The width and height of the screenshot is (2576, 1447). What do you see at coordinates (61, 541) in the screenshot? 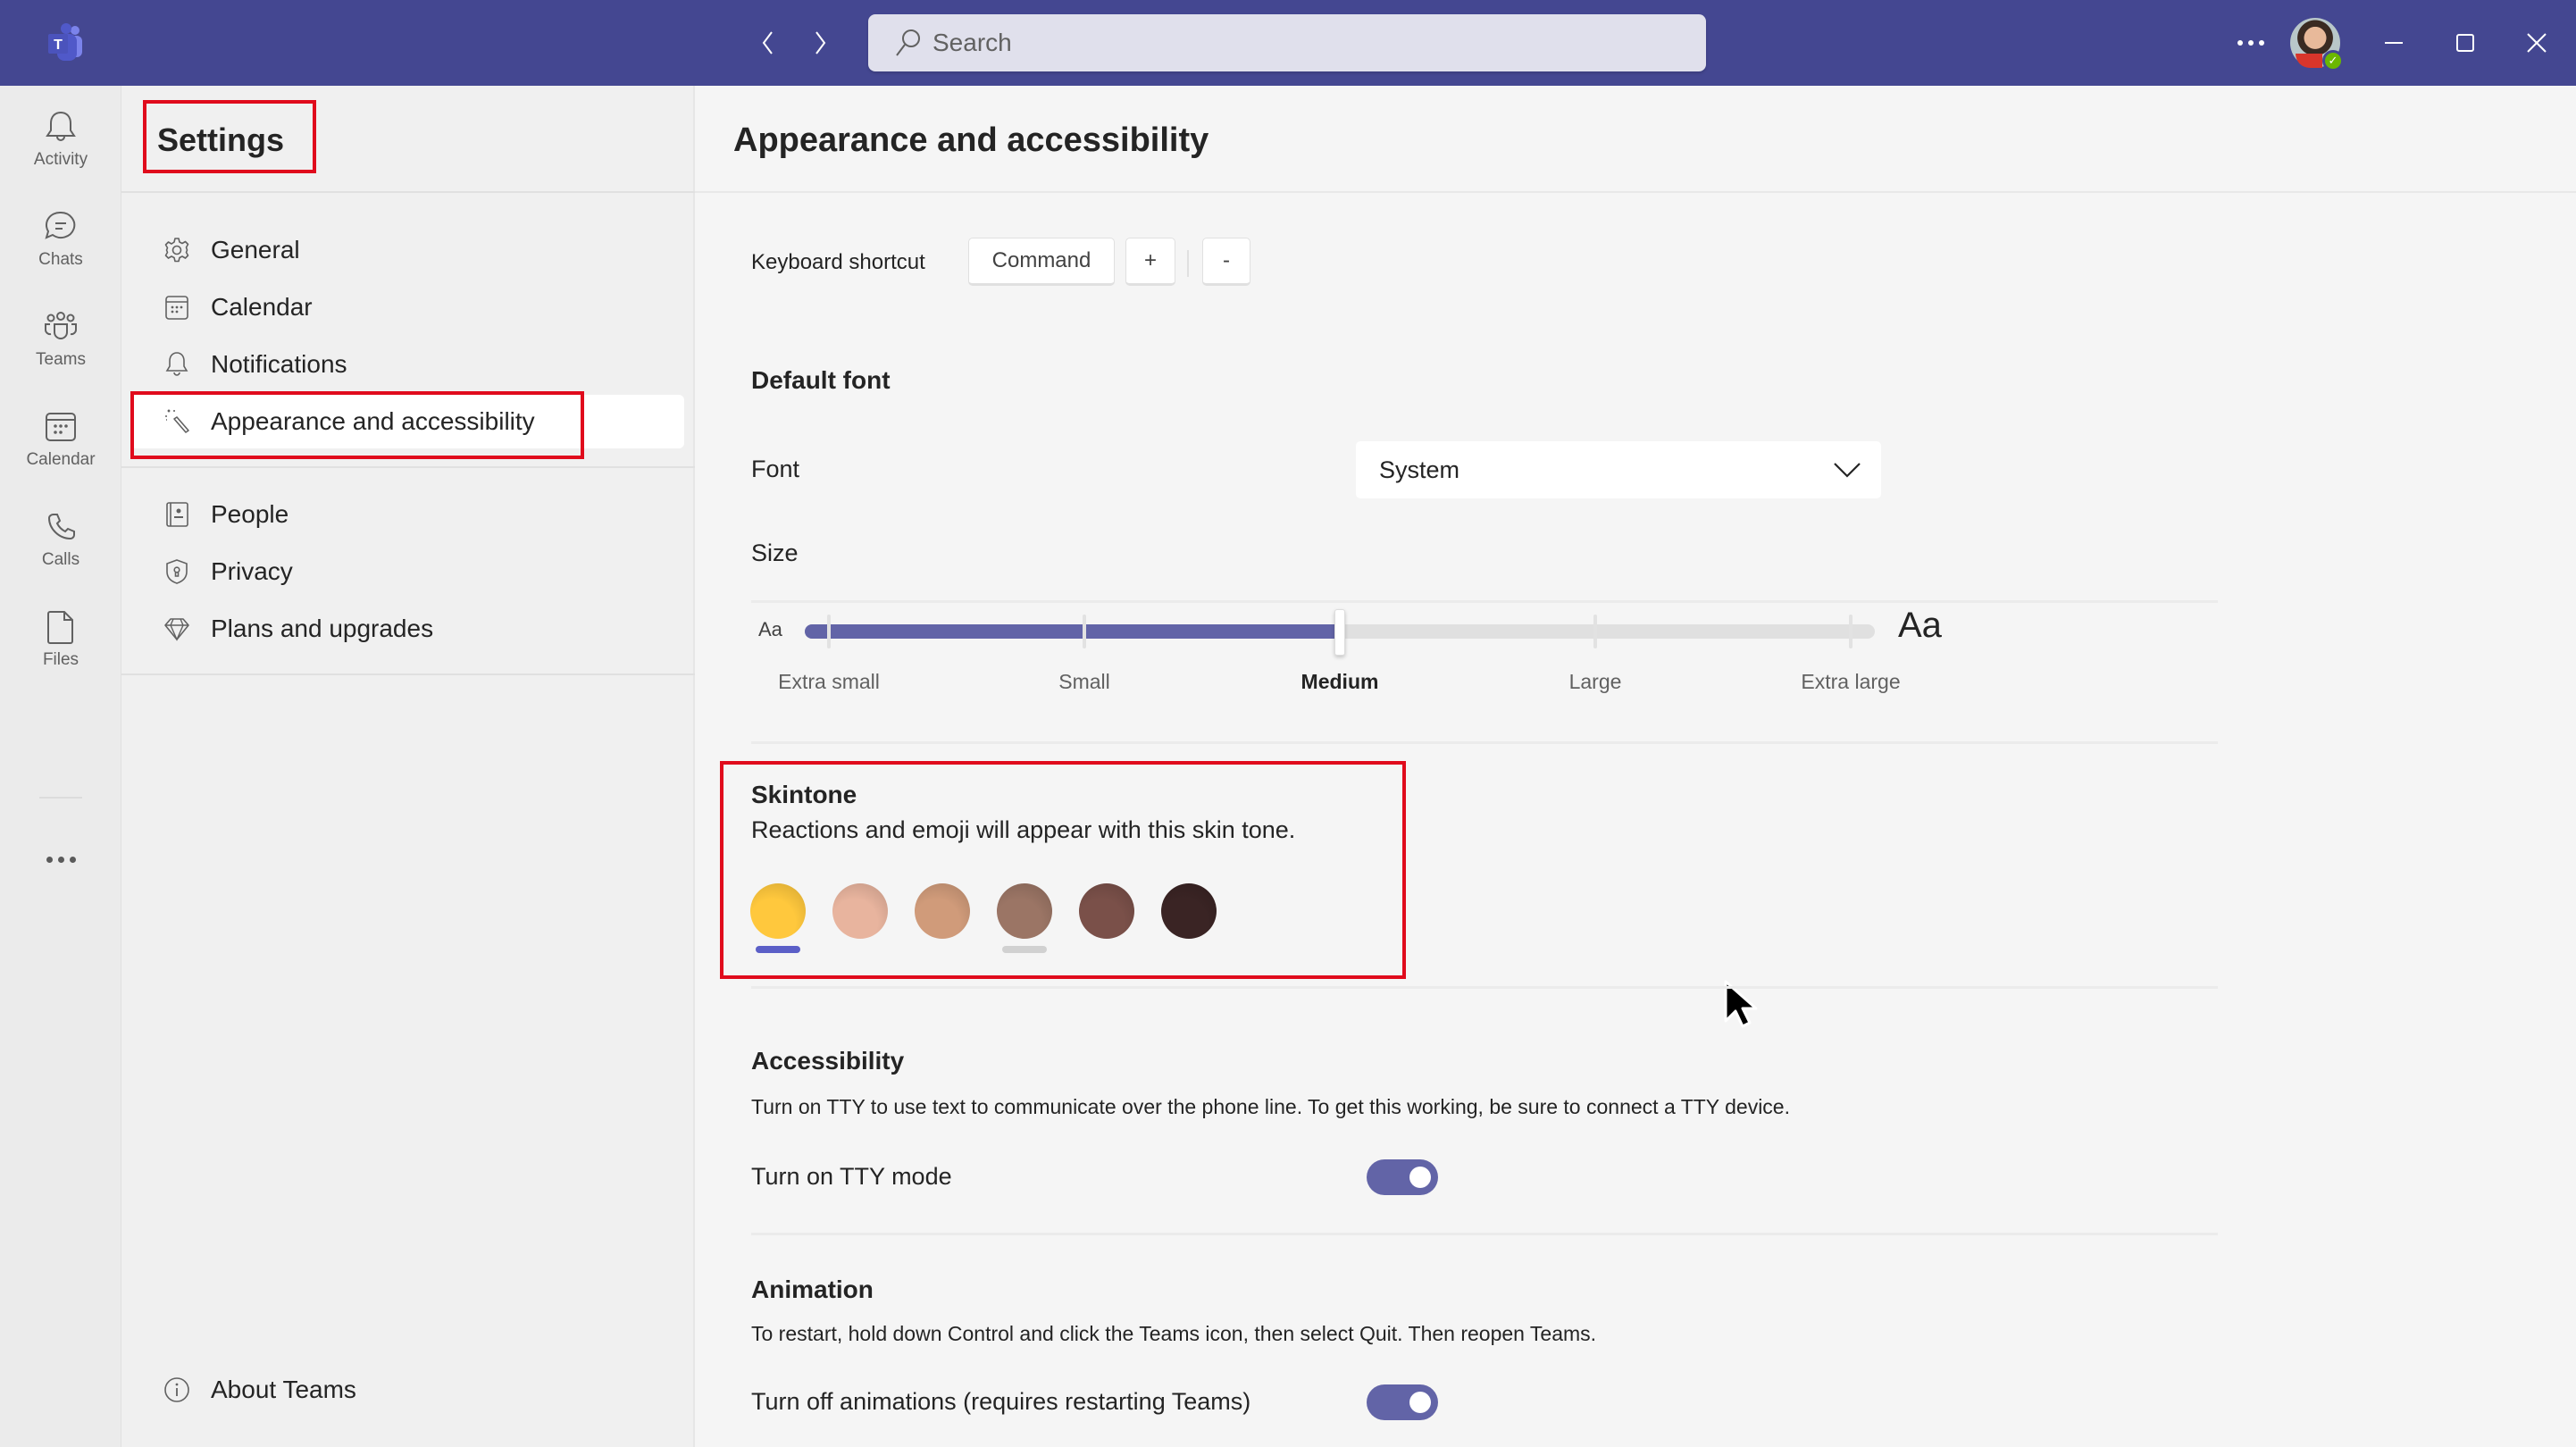
I see `rail-item-calls: Calls` at bounding box center [61, 541].